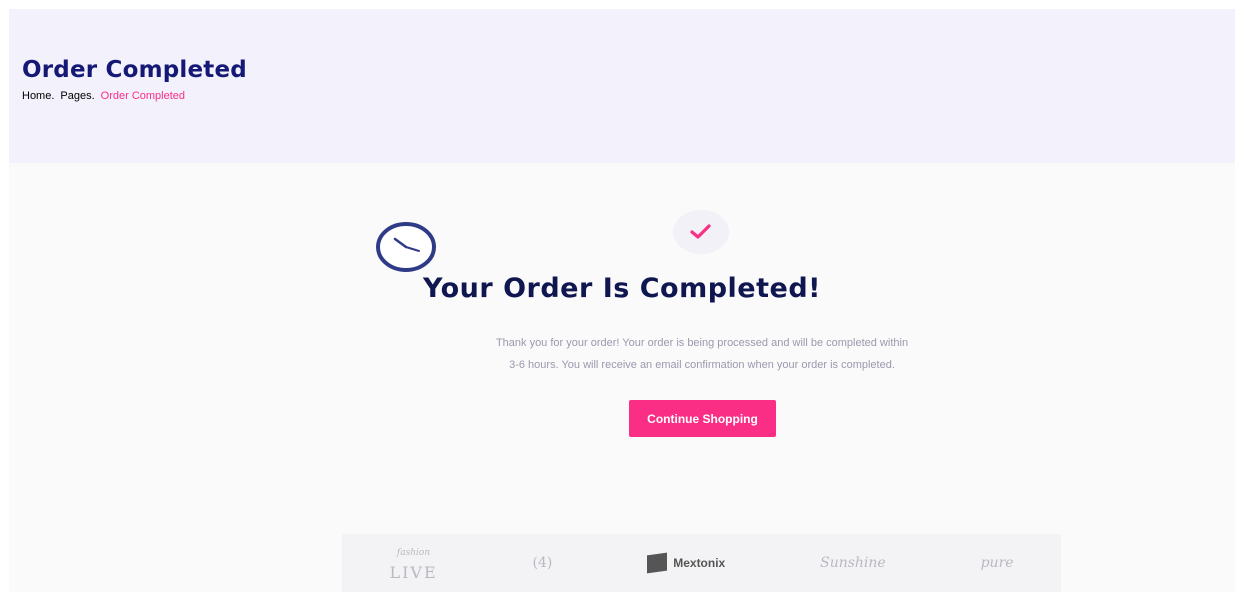 The height and width of the screenshot is (598, 1244). I want to click on breadcrumb-home: Home., so click(38, 96).